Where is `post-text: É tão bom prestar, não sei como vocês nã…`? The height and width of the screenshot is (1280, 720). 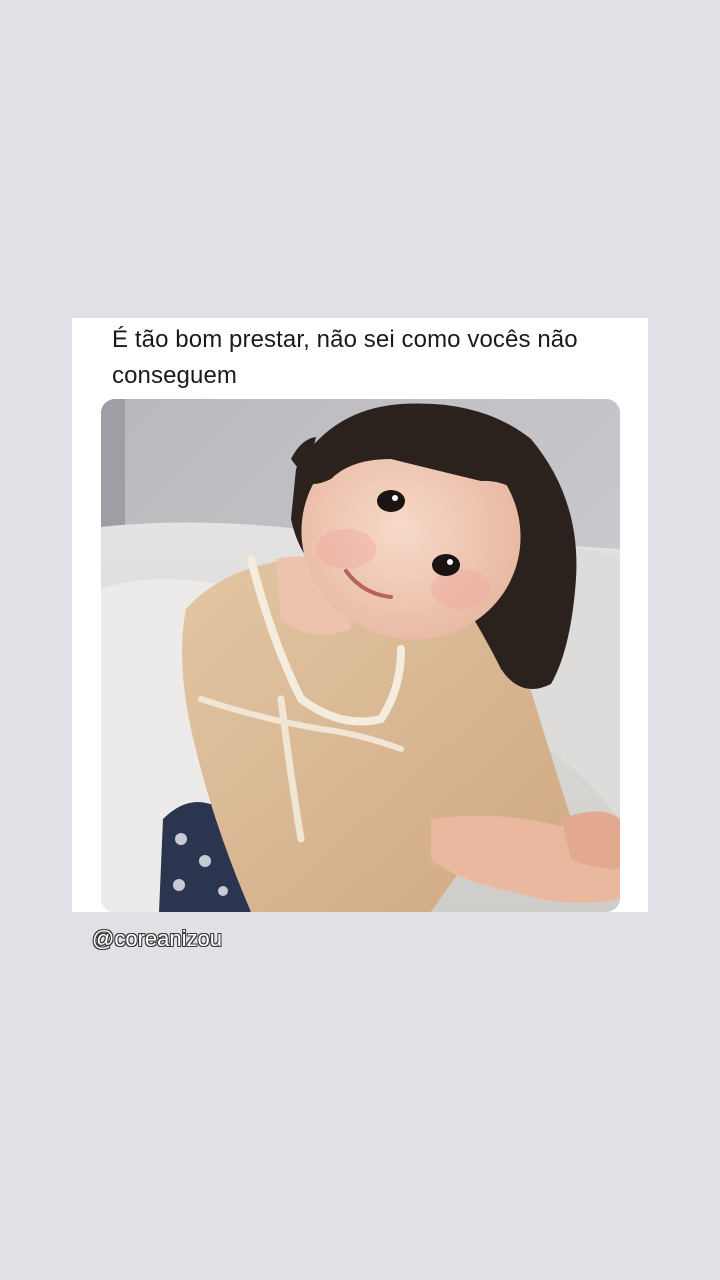
post-text: É tão bom prestar, não sei como vocês nã… is located at coordinates (345, 357).